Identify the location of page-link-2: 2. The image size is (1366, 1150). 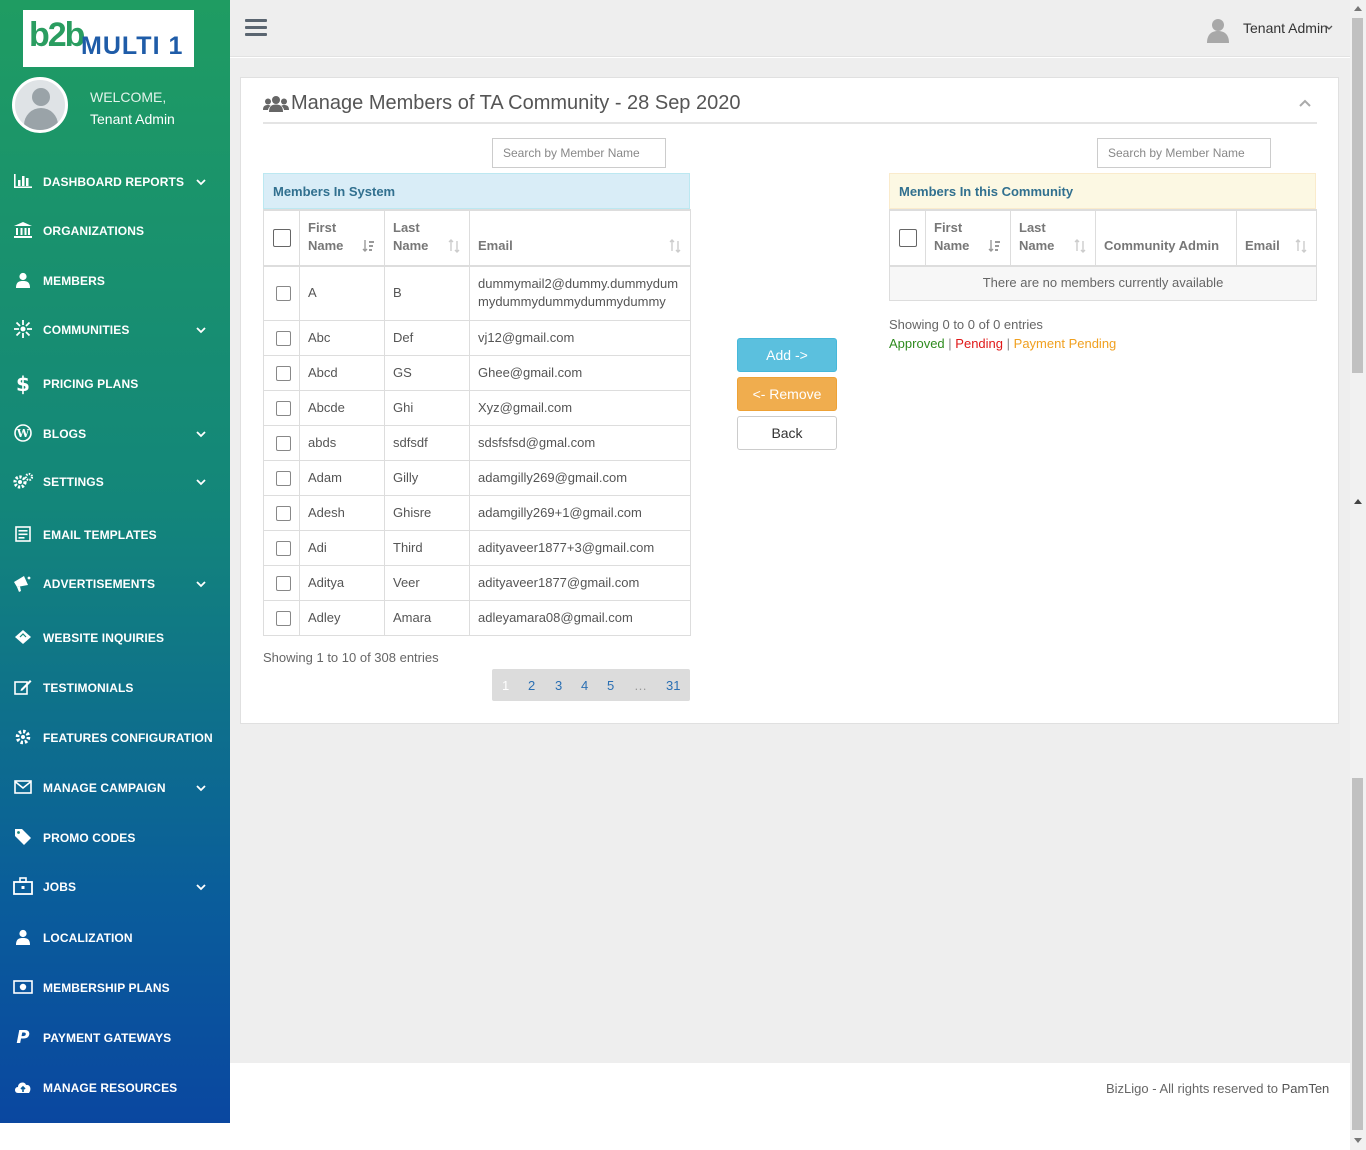
(531, 685).